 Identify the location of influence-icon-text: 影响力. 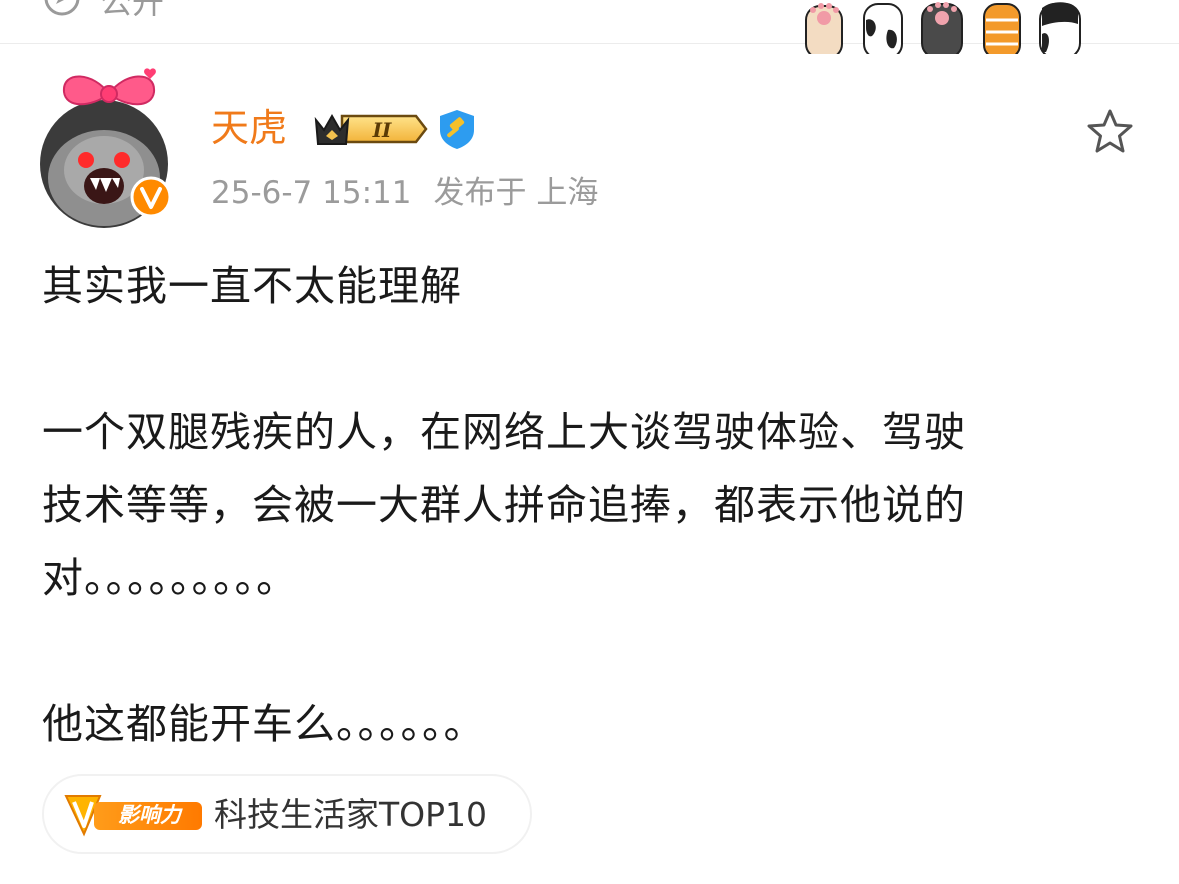
(149, 815).